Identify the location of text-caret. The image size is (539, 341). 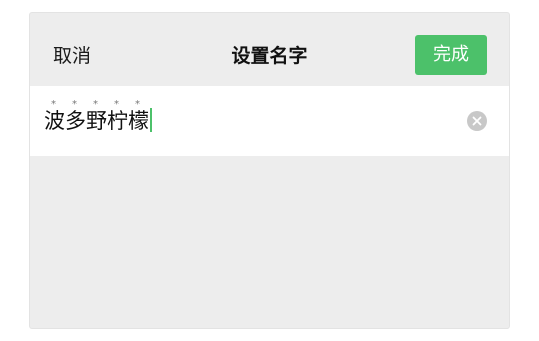
(151, 120).